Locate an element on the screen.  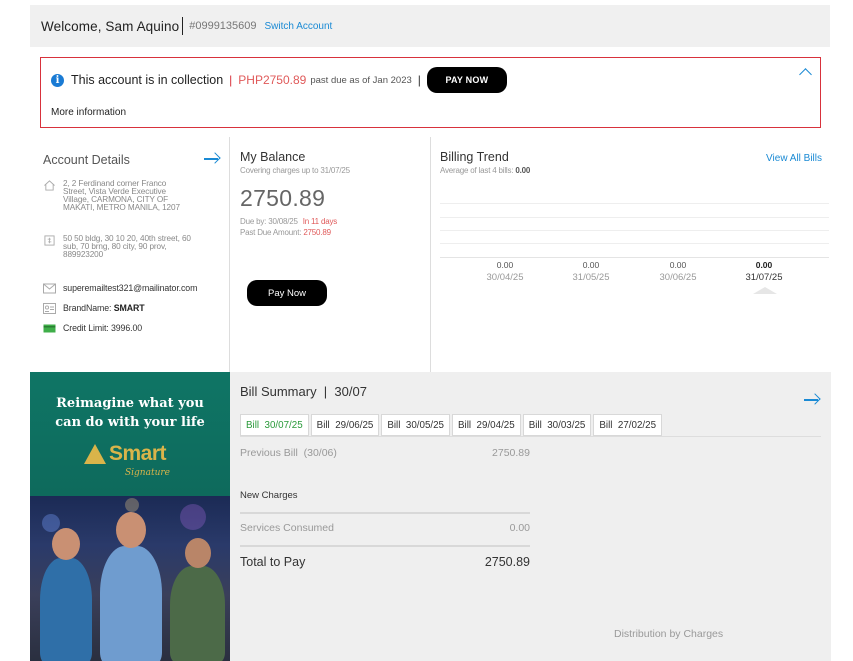
bill-tab: Bill 30/05/25 is located at coordinates (416, 425).